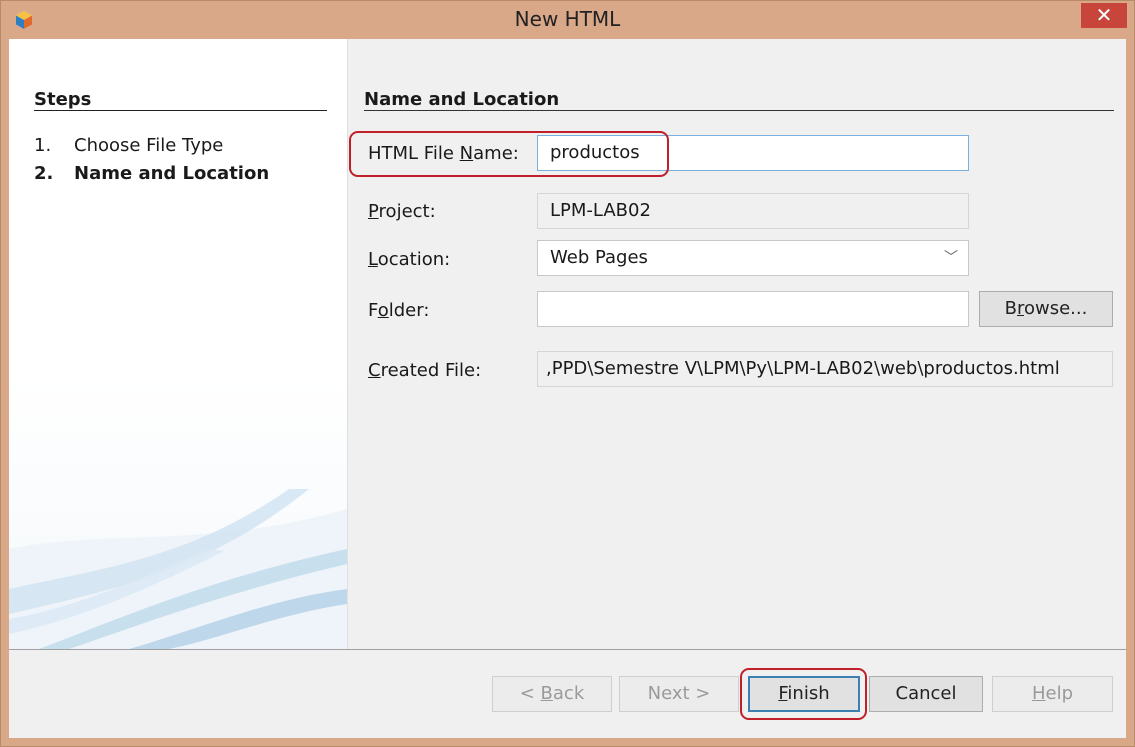  What do you see at coordinates (172, 173) in the screenshot?
I see `step-label: Name and Location` at bounding box center [172, 173].